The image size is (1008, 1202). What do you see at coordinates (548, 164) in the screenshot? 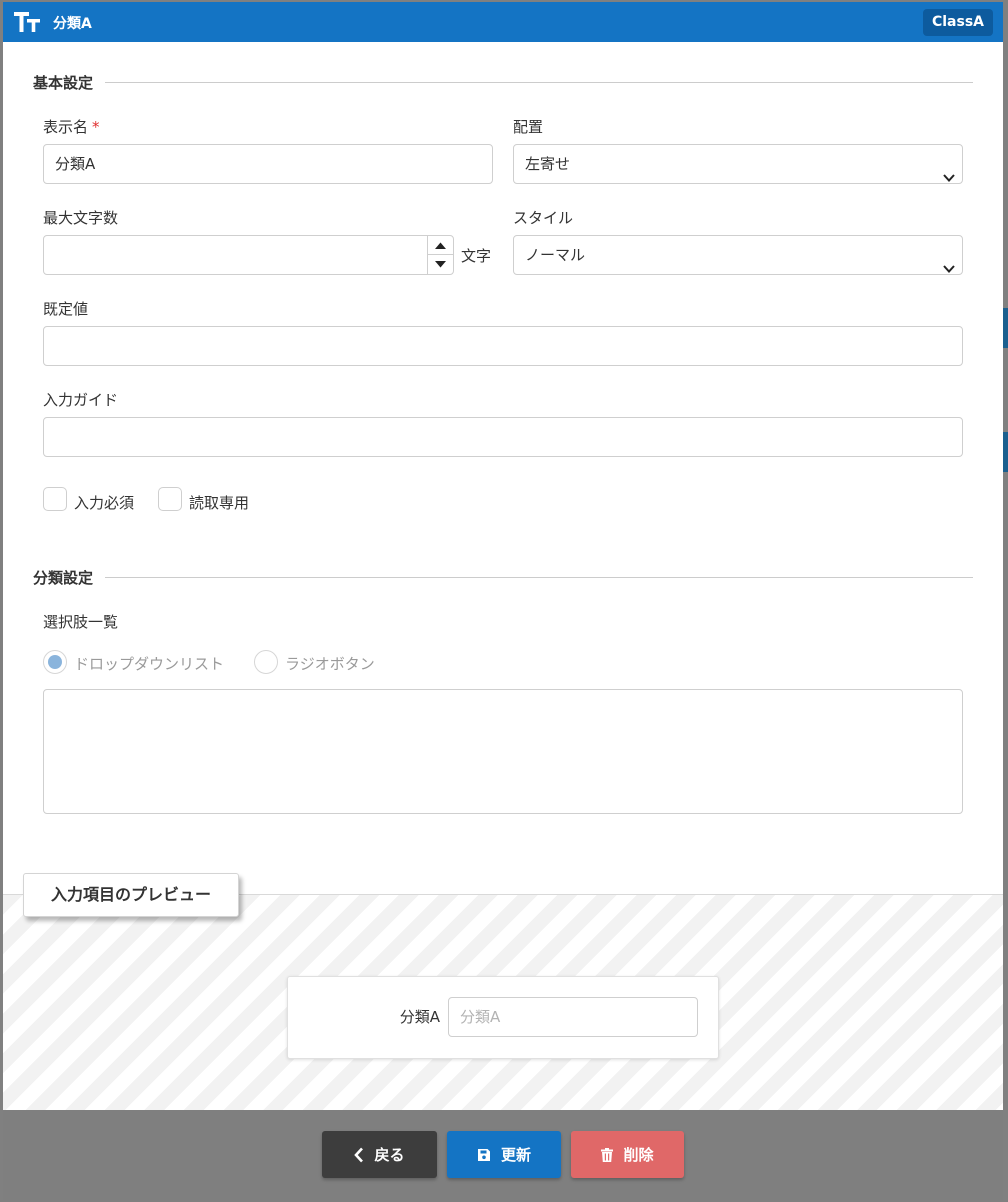
I see `alignment-selected-value: 左寄せ` at bounding box center [548, 164].